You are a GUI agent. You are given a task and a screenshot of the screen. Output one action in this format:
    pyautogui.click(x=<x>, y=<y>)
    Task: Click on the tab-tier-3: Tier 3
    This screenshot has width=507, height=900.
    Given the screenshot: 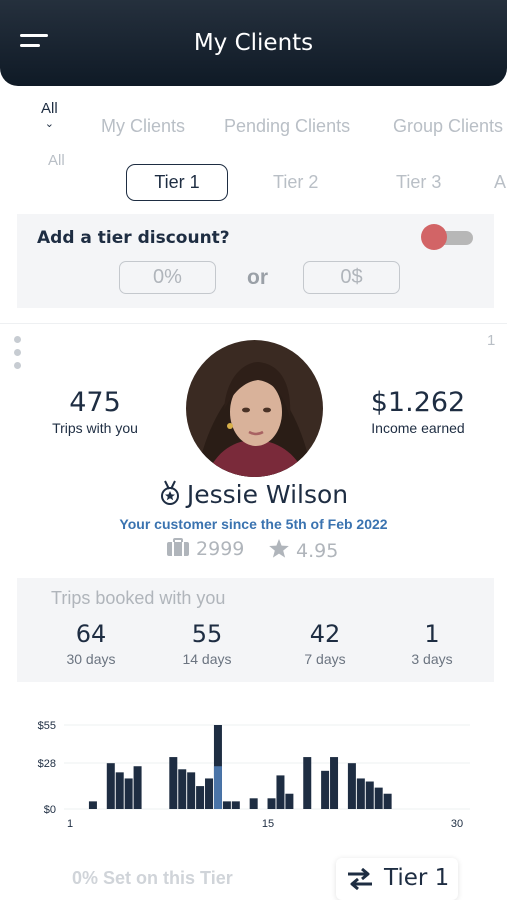 What is the action you would take?
    pyautogui.click(x=418, y=182)
    